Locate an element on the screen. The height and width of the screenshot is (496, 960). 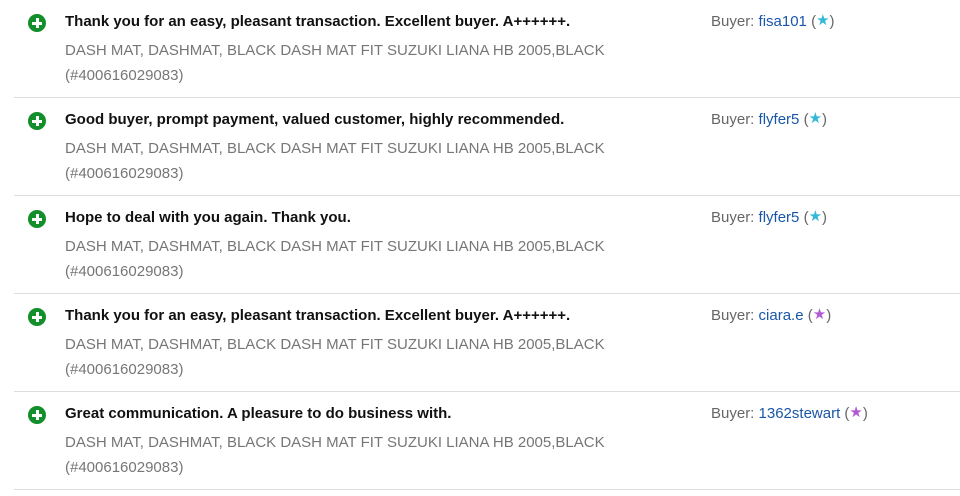
buyer-info: Buyer: ciara.e (★) is located at coordinates (771, 315).